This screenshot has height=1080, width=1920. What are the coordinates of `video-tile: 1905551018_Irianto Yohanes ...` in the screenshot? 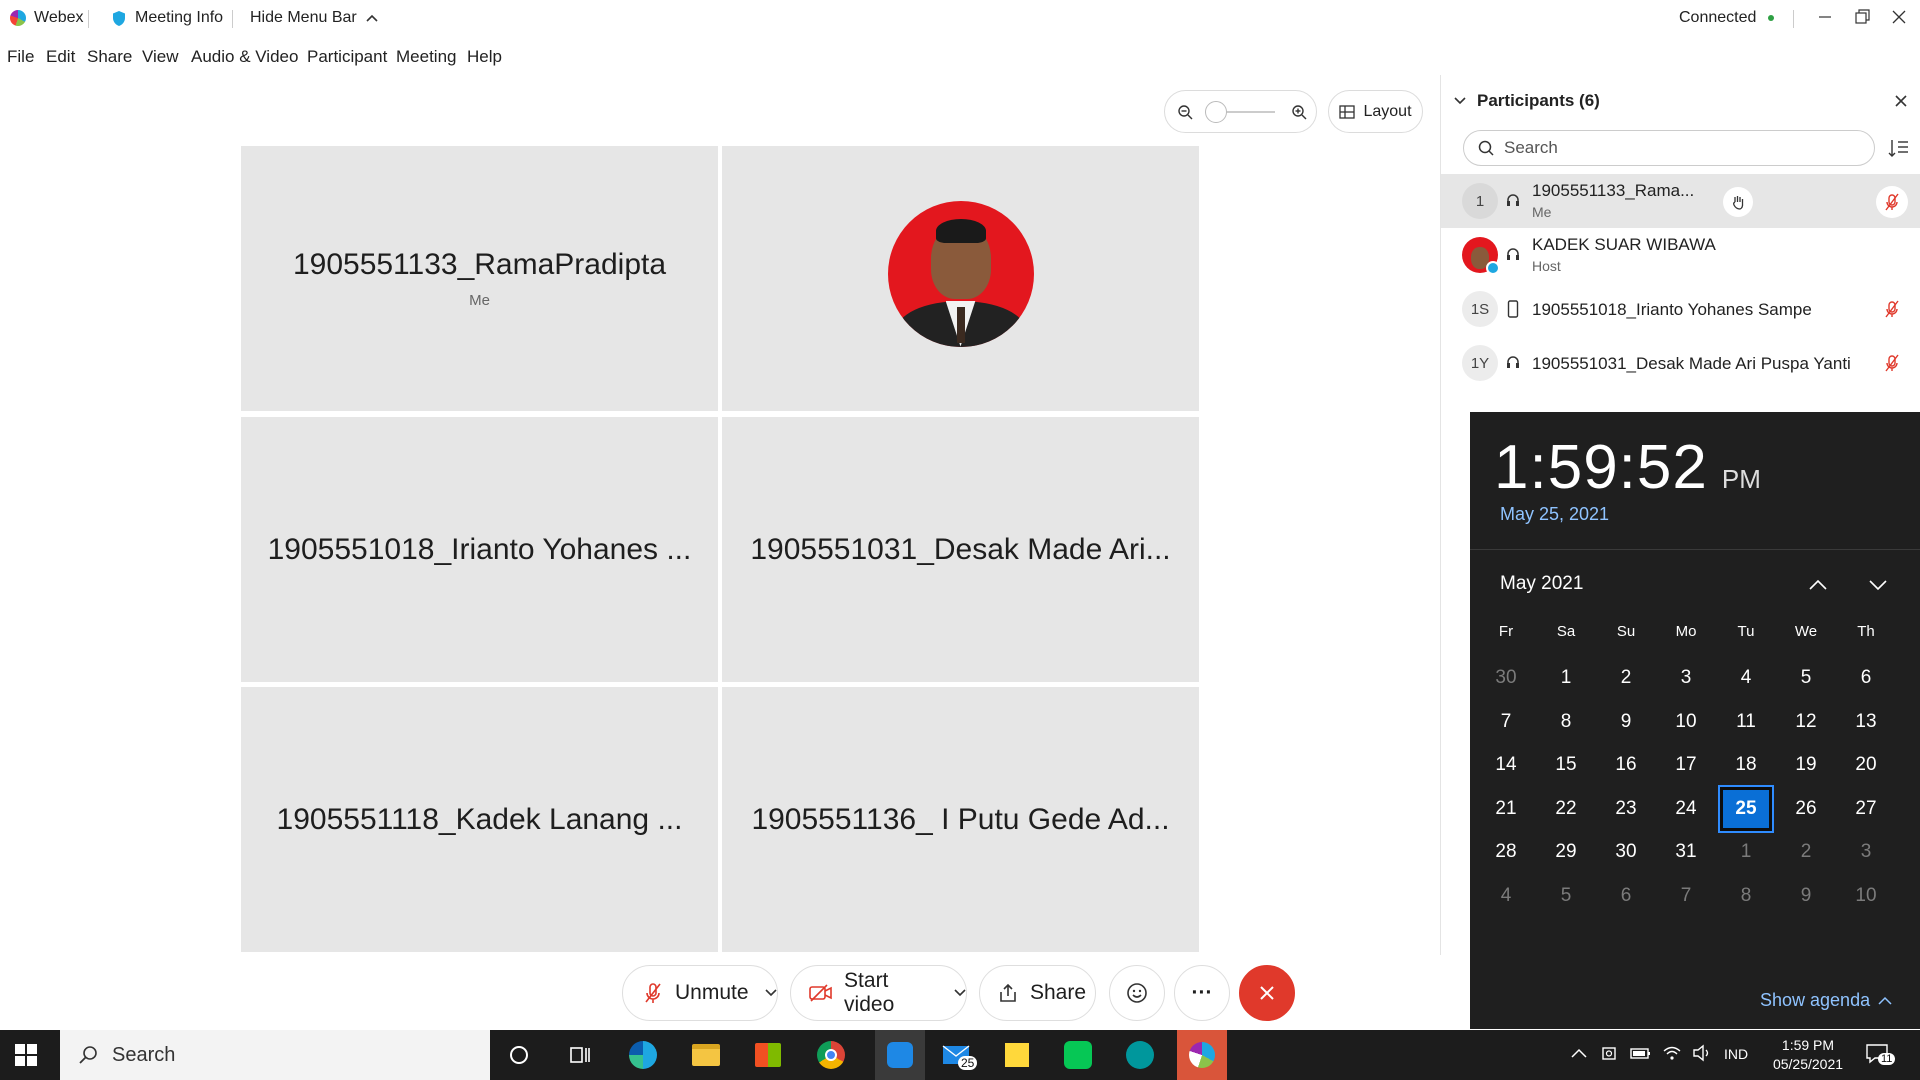 It's located at (479, 549).